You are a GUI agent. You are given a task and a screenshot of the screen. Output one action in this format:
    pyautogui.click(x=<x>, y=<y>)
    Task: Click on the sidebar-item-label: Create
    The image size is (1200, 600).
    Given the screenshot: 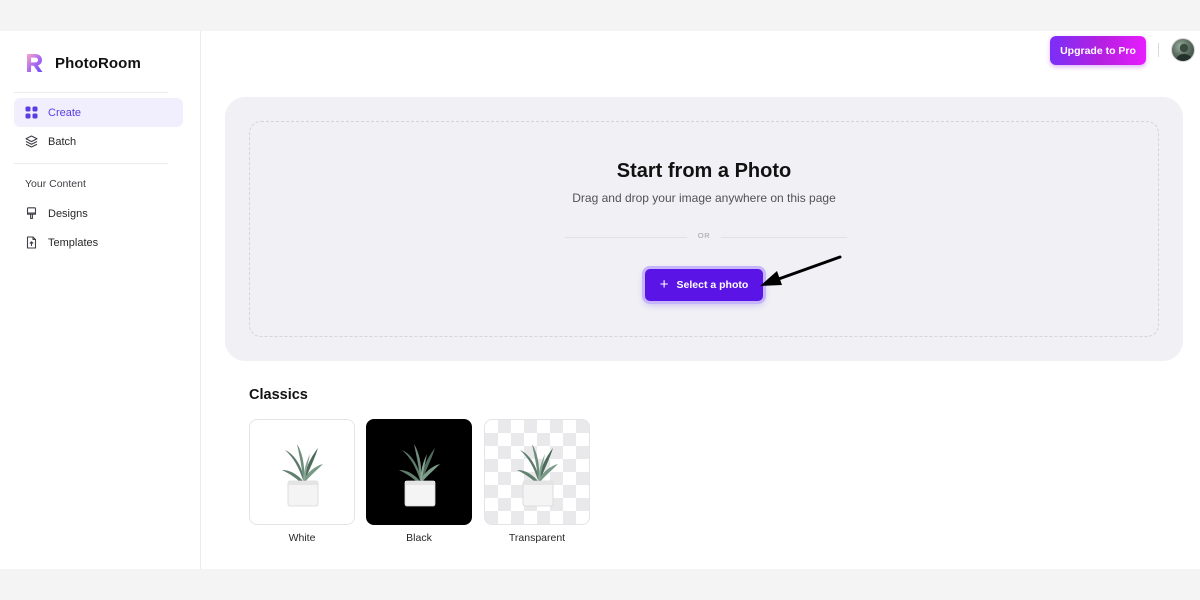 What is the action you would take?
    pyautogui.click(x=65, y=112)
    